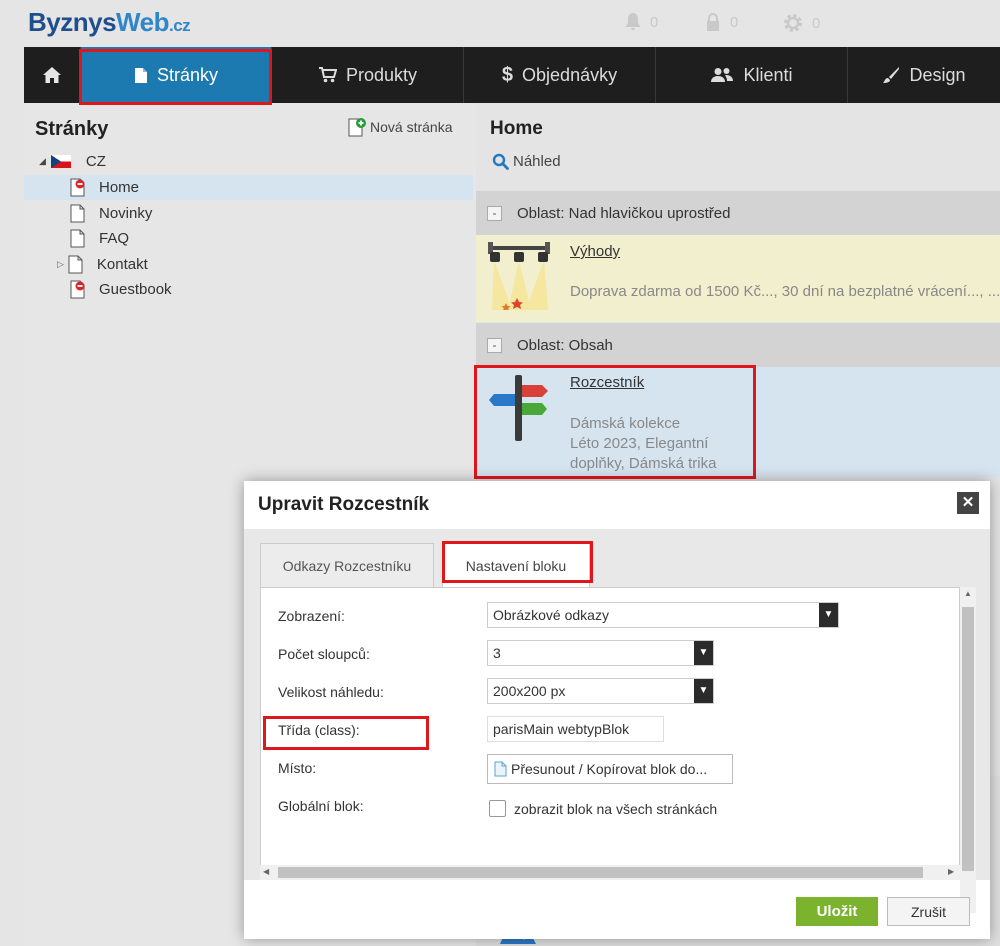 The width and height of the screenshot is (1000, 946). What do you see at coordinates (607, 382) in the screenshot?
I see `block-title: Rozcestník` at bounding box center [607, 382].